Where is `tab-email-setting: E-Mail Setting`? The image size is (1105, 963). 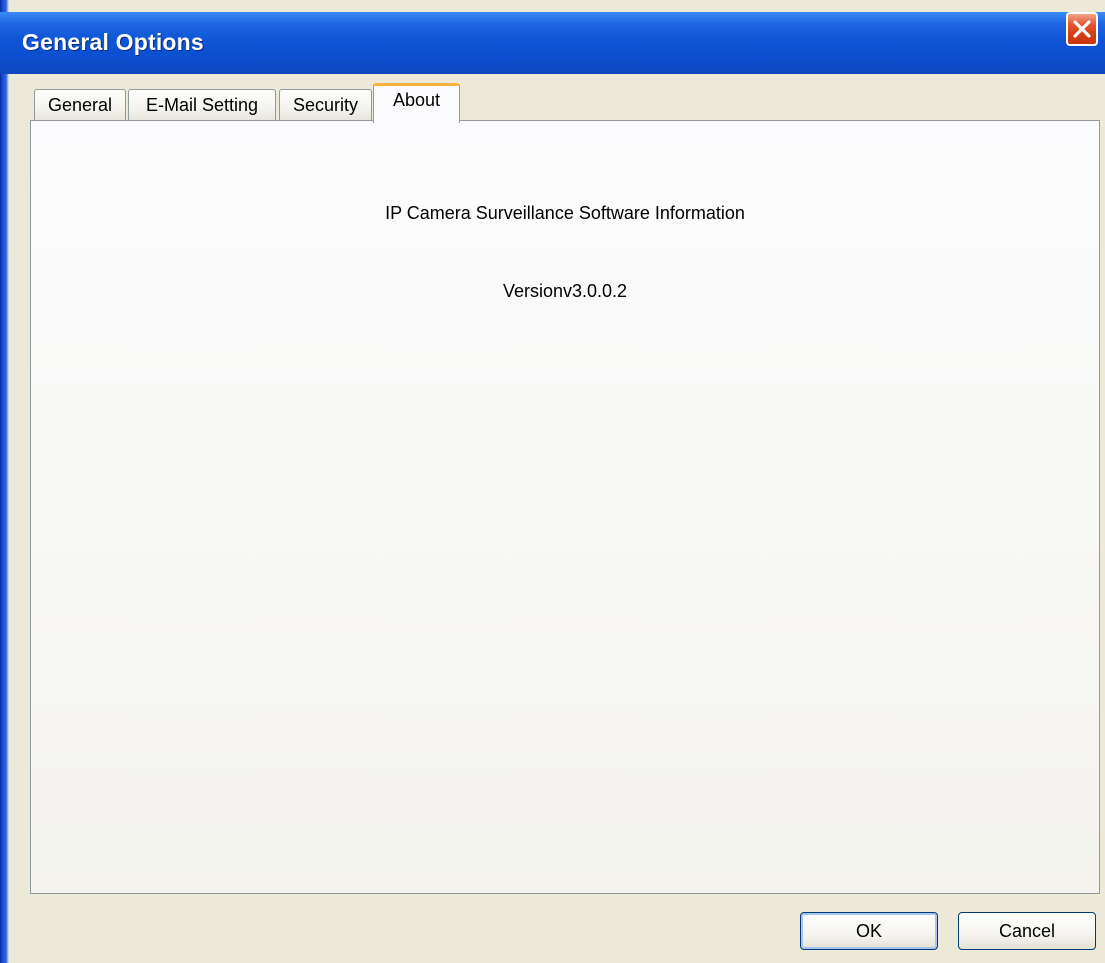 tab-email-setting: E-Mail Setting is located at coordinates (202, 105).